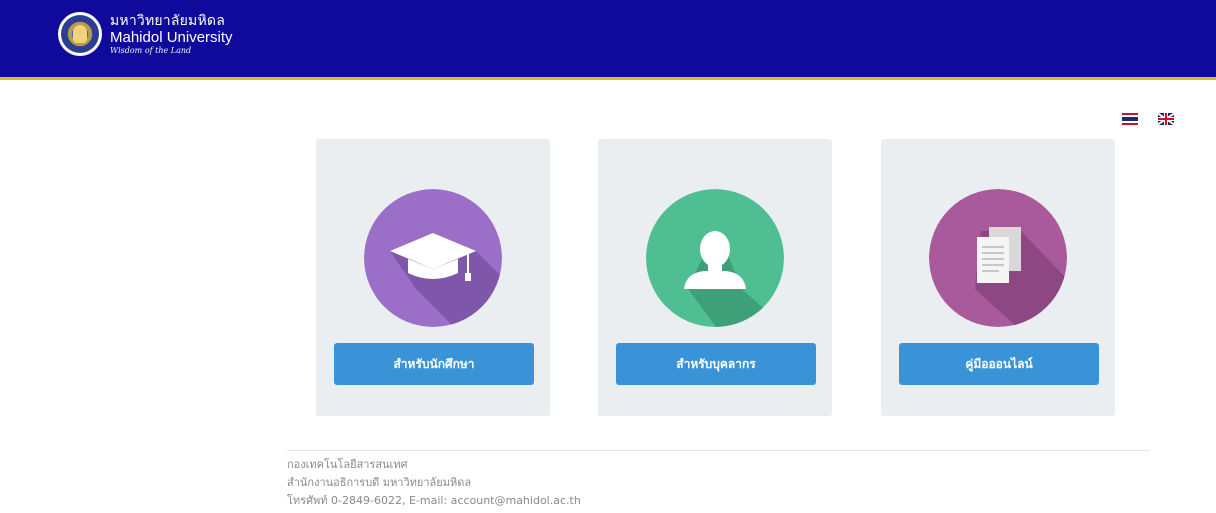 This screenshot has width=1216, height=513. Describe the element at coordinates (716, 364) in the screenshot. I see `staff-button: สำหรับบุคลากร` at that location.